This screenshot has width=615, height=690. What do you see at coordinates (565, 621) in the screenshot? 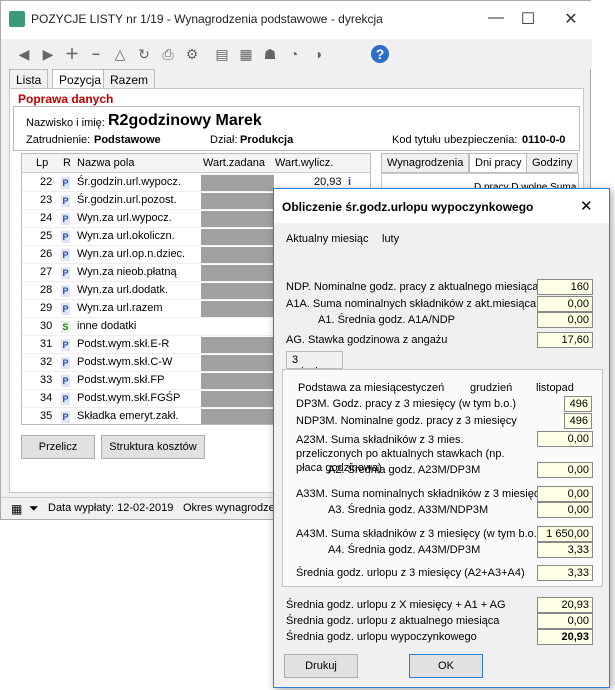
I see `avgcur-field: 0,00` at bounding box center [565, 621].